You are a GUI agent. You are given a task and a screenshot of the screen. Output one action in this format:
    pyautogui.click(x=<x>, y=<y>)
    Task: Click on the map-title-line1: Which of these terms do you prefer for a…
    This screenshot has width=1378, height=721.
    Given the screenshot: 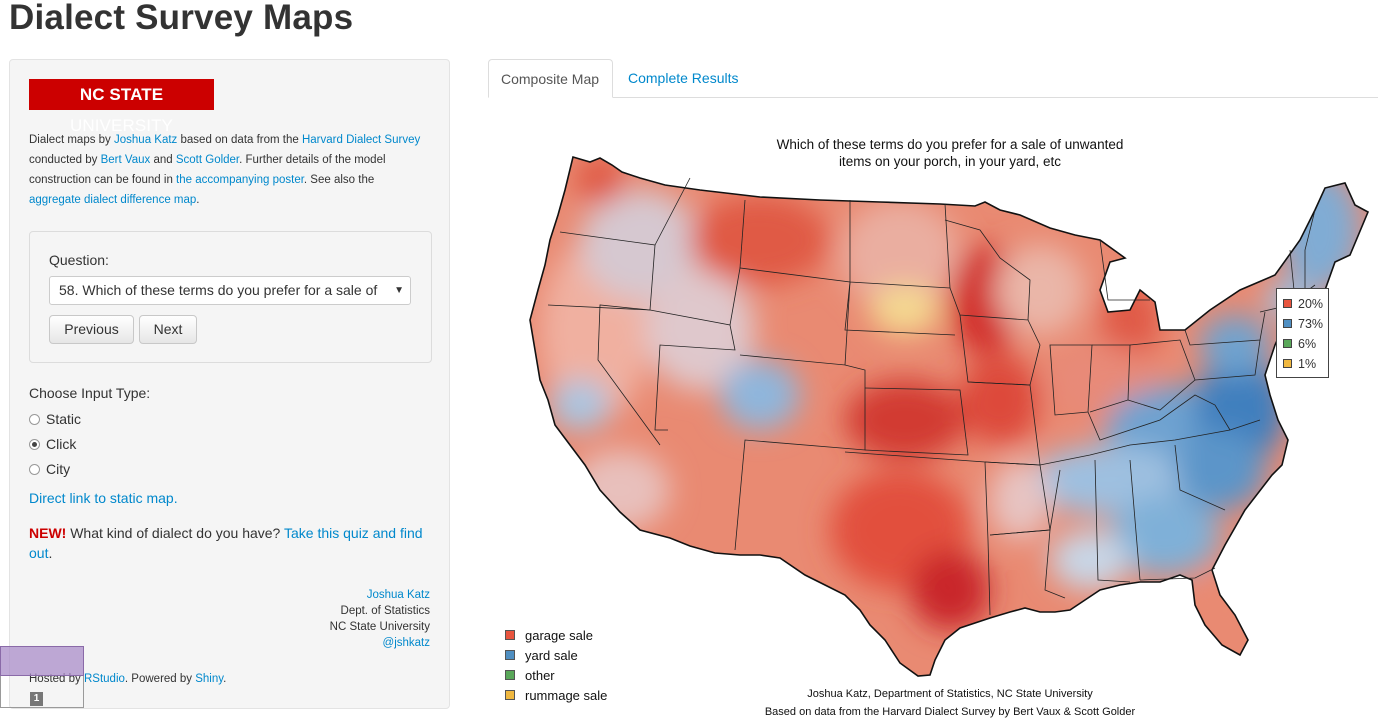 What is the action you would take?
    pyautogui.click(x=950, y=144)
    